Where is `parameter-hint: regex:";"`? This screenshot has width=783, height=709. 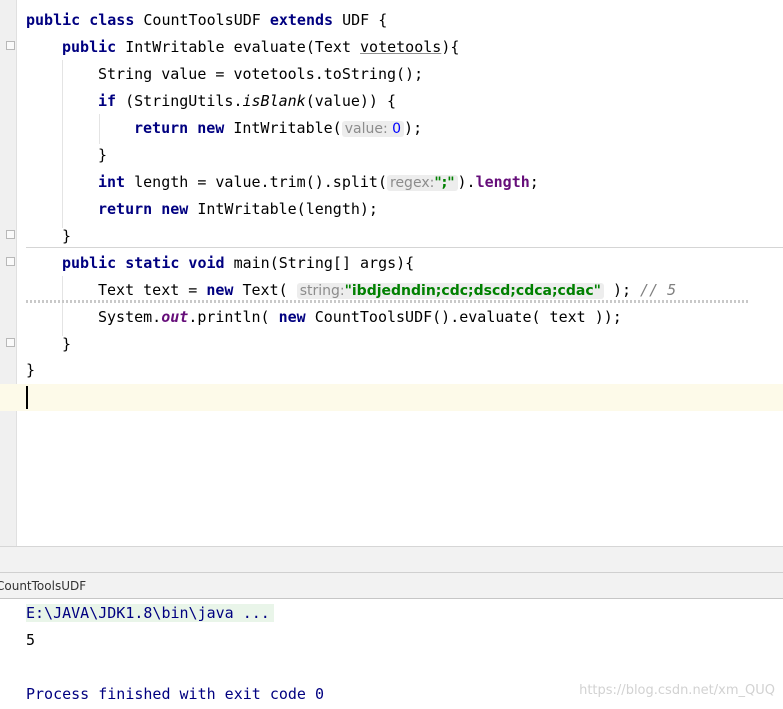 parameter-hint: regex:";" is located at coordinates (422, 183).